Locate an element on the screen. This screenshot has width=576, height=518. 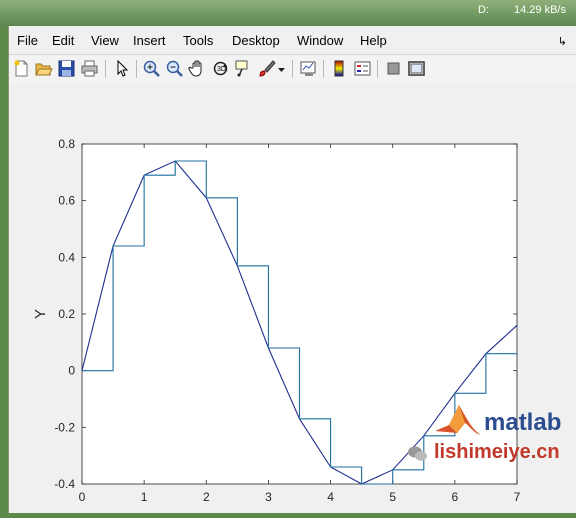
new-figure-icon is located at coordinates (21, 68).